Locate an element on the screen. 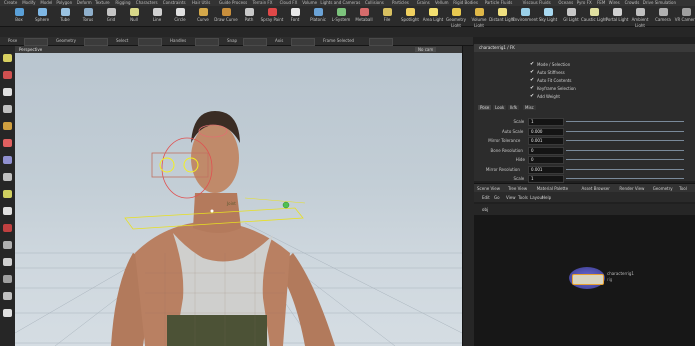  network-tab: Tool is located at coordinates (683, 188).